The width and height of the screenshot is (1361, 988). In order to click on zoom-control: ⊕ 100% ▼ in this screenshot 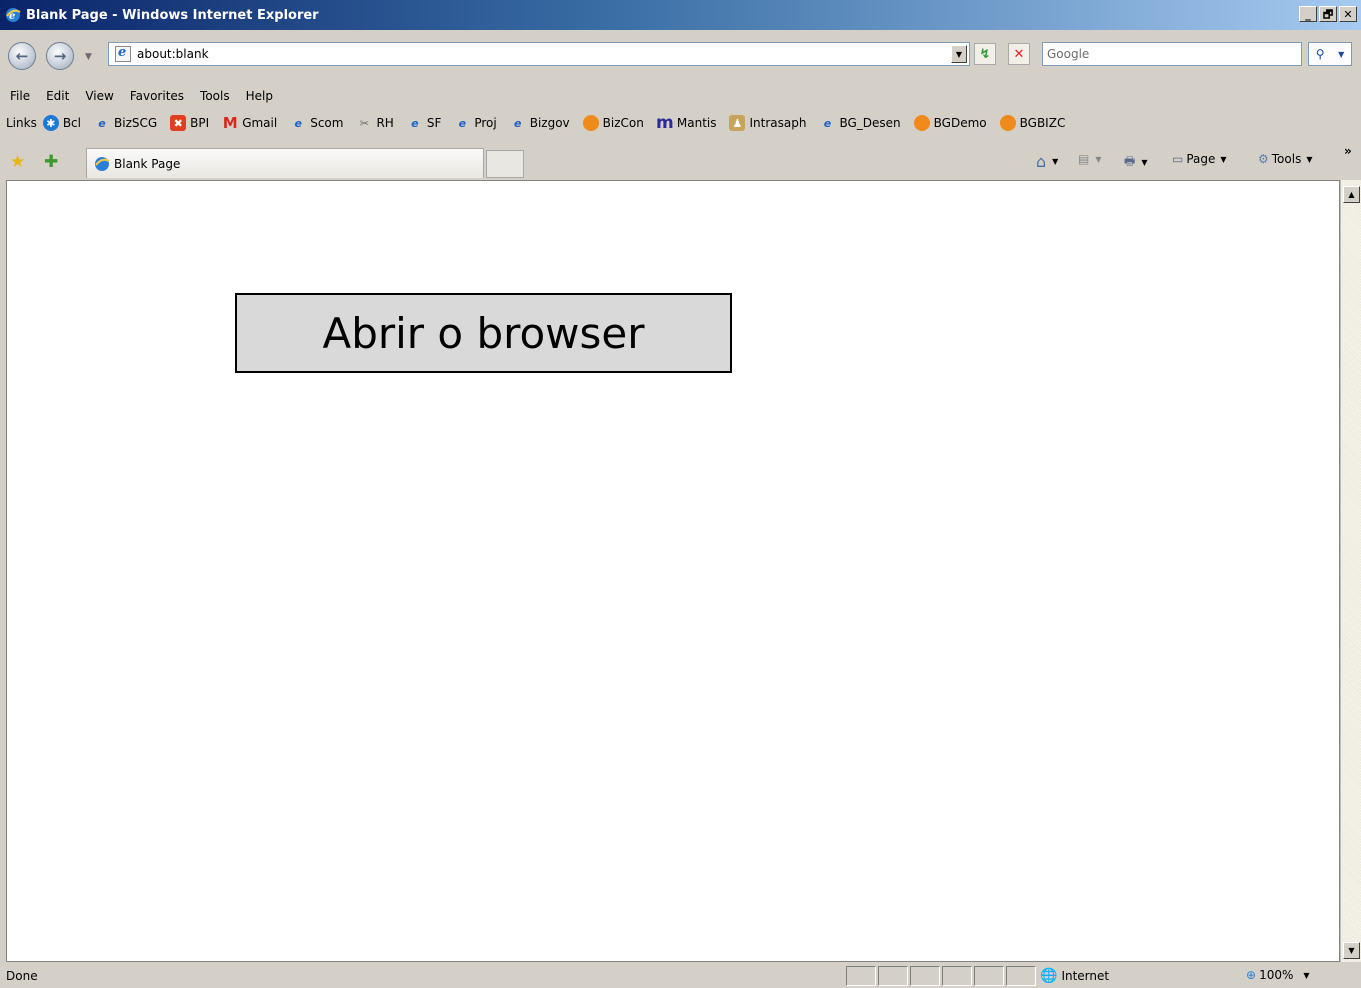, I will do `click(1278, 975)`.